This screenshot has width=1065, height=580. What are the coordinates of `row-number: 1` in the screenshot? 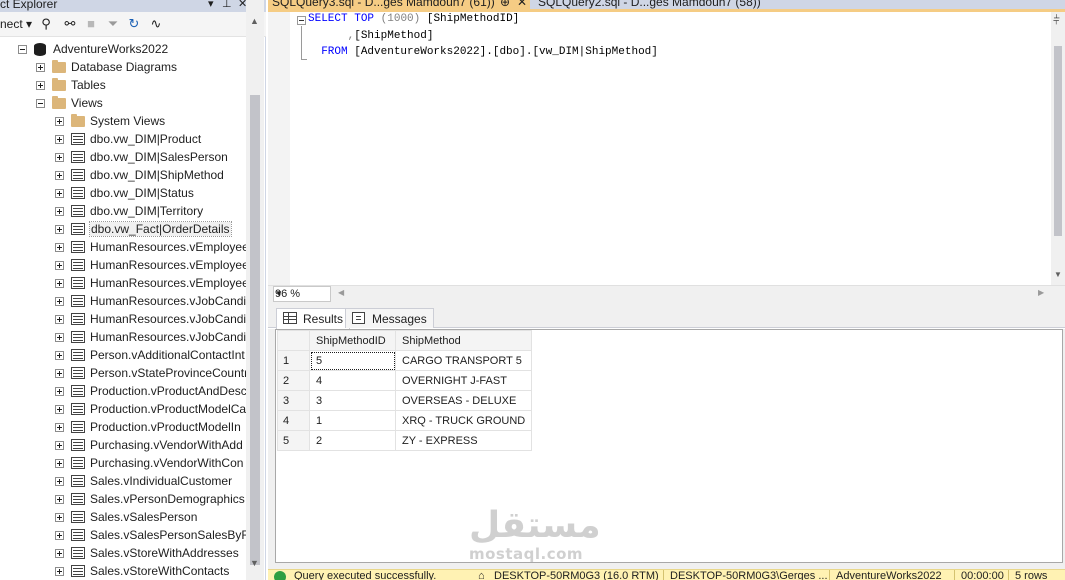 It's located at (293, 360).